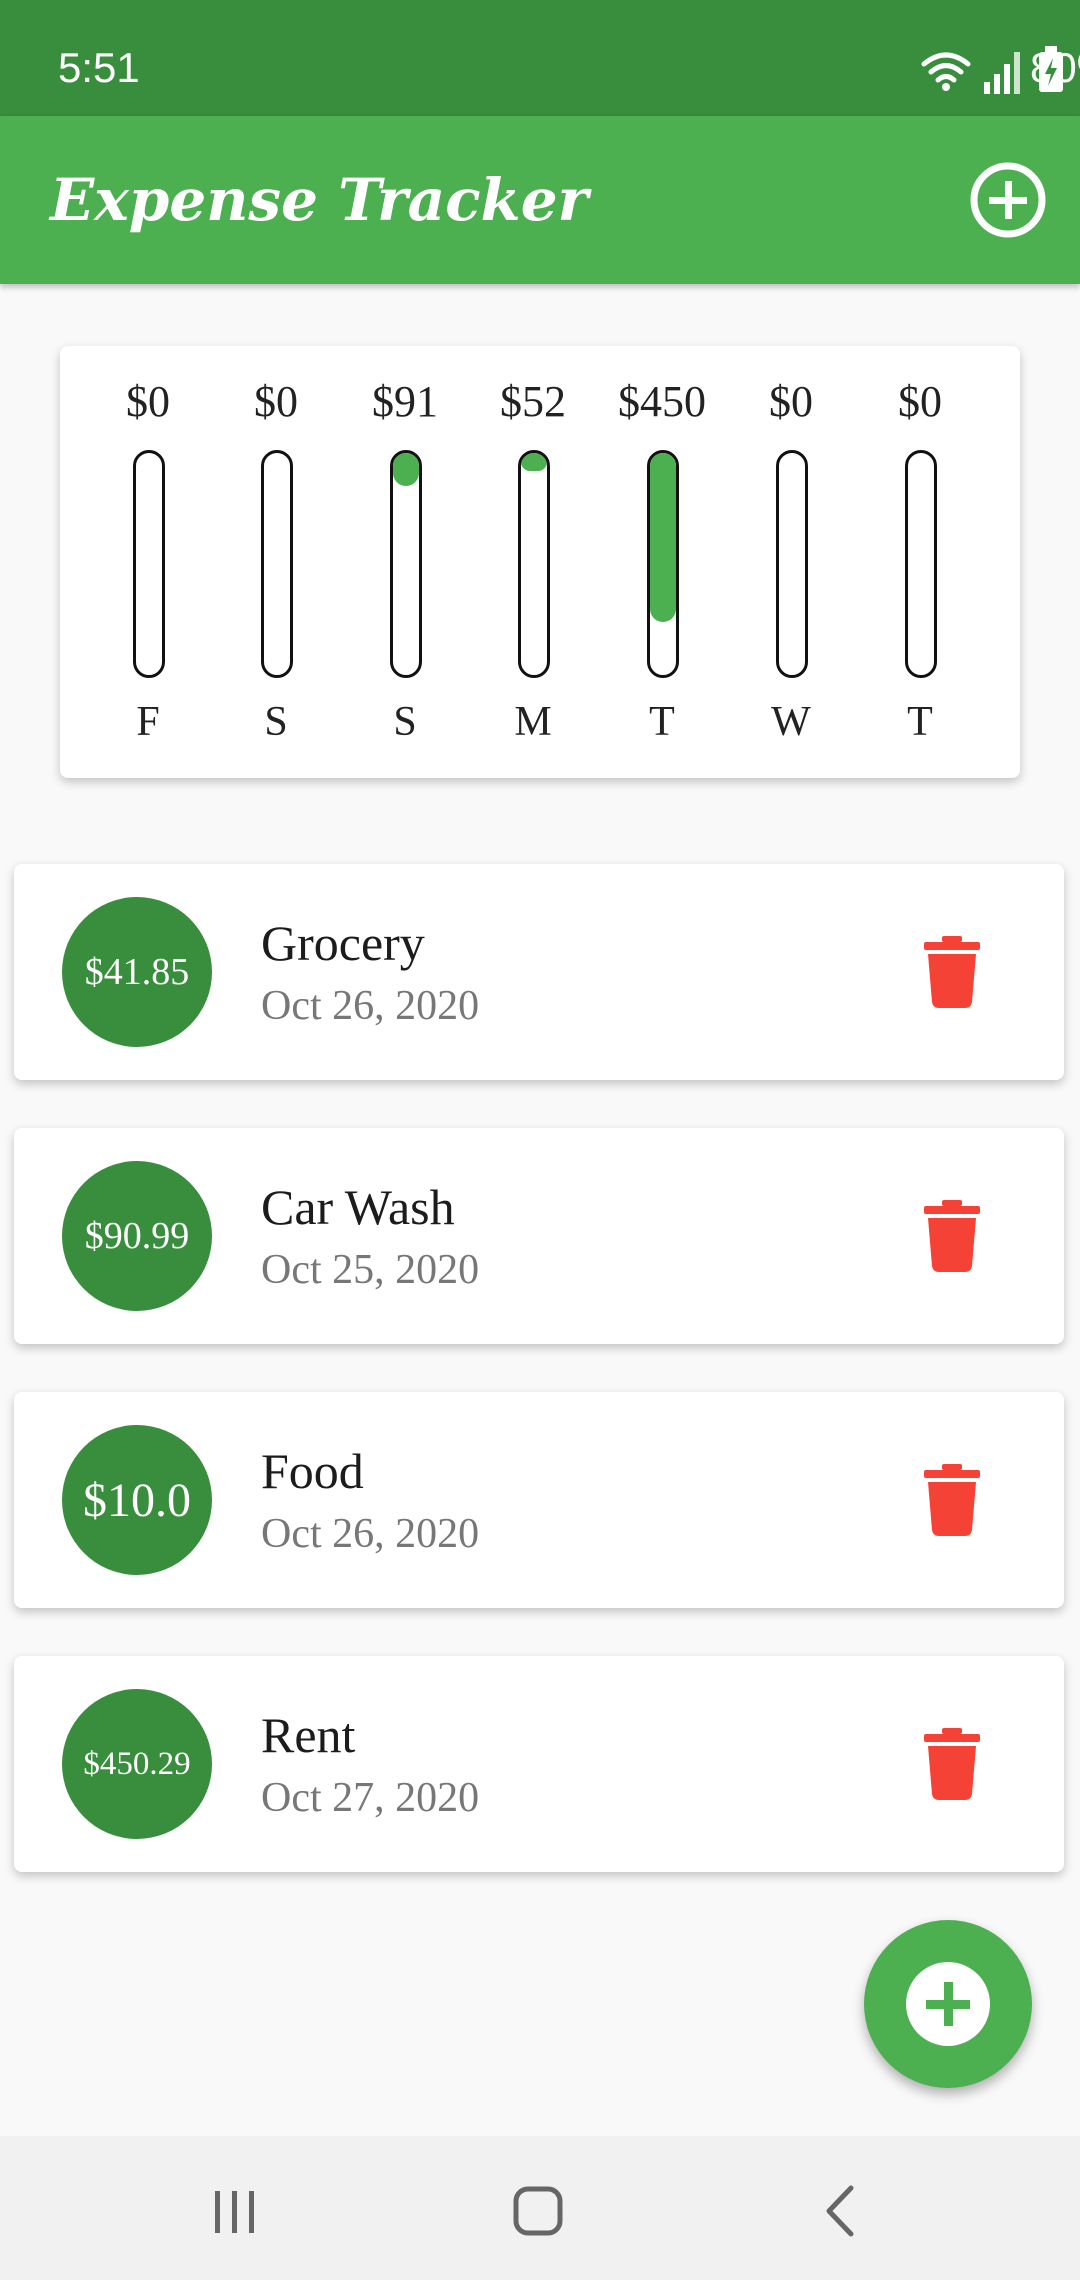 The width and height of the screenshot is (1080, 2280). What do you see at coordinates (539, 972) in the screenshot?
I see `transaction-card: $41.85 Grocery Oct 26, 2020` at bounding box center [539, 972].